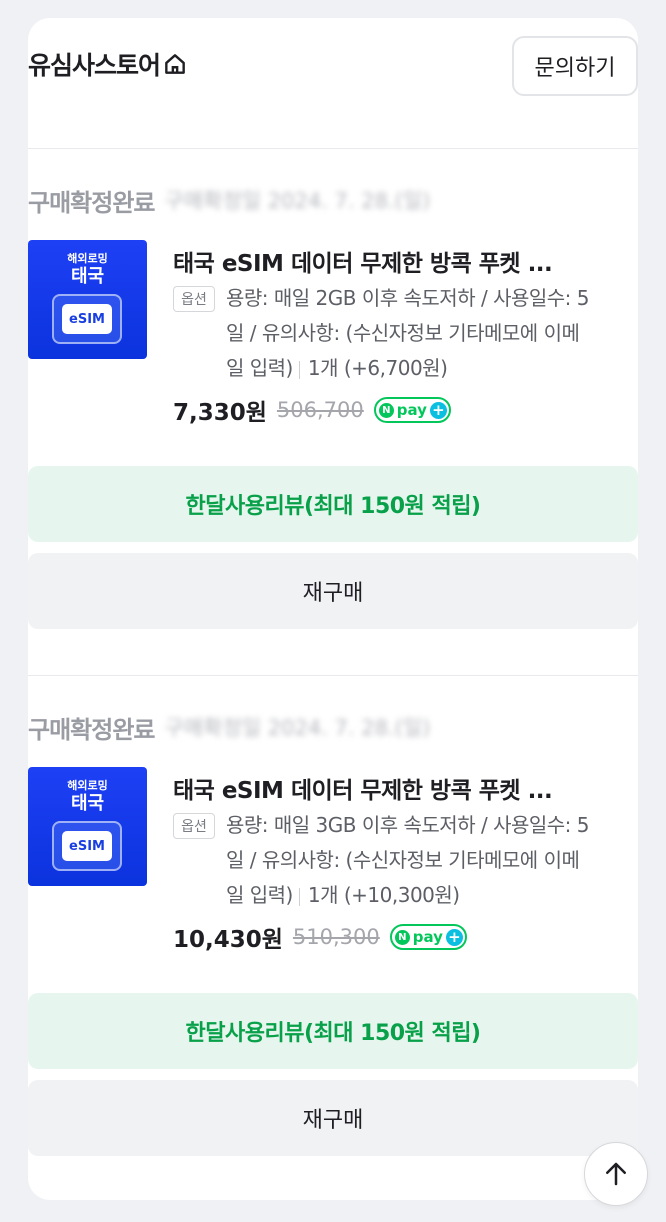 The width and height of the screenshot is (666, 1222). I want to click on original-price: 510,300, so click(336, 937).